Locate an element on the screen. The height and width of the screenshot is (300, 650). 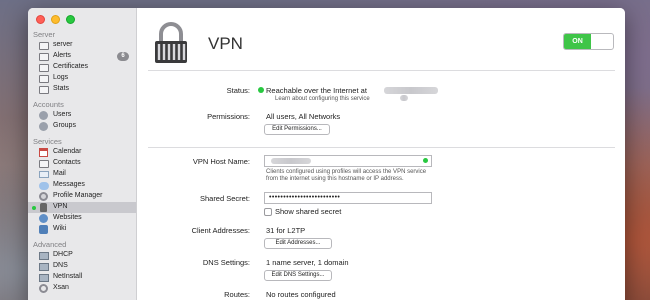
alerts-count-badge: 6 is located at coordinates (123, 56).